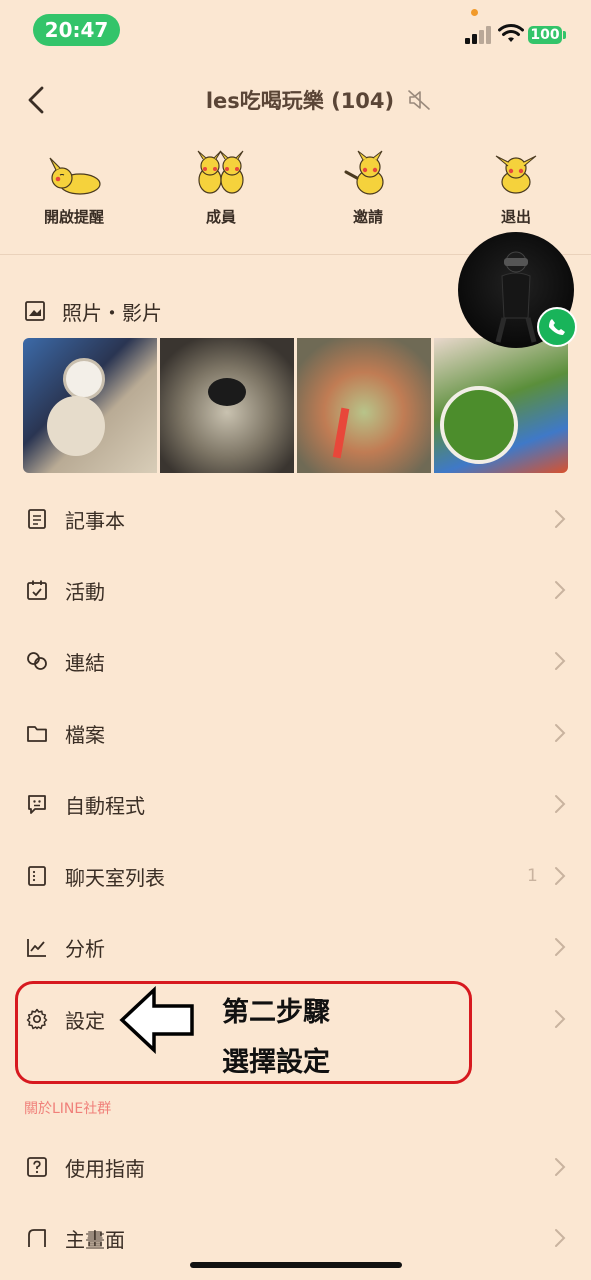 This screenshot has width=591, height=1280. Describe the element at coordinates (295, 519) in the screenshot. I see `menu-notebook: 記事本` at that location.